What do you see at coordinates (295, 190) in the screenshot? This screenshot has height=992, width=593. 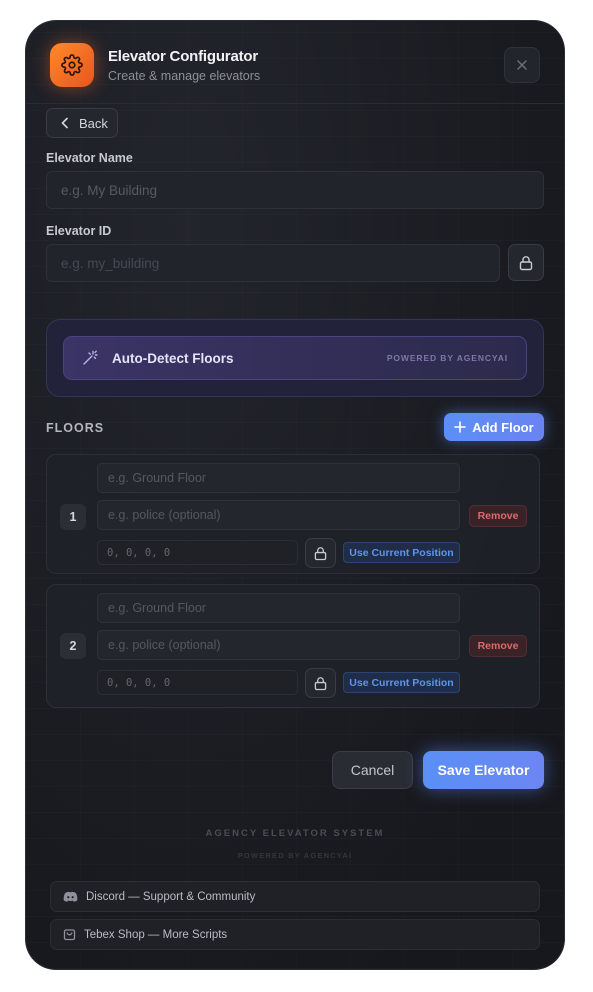 I see `elevator-name-input: e.g. My Building` at bounding box center [295, 190].